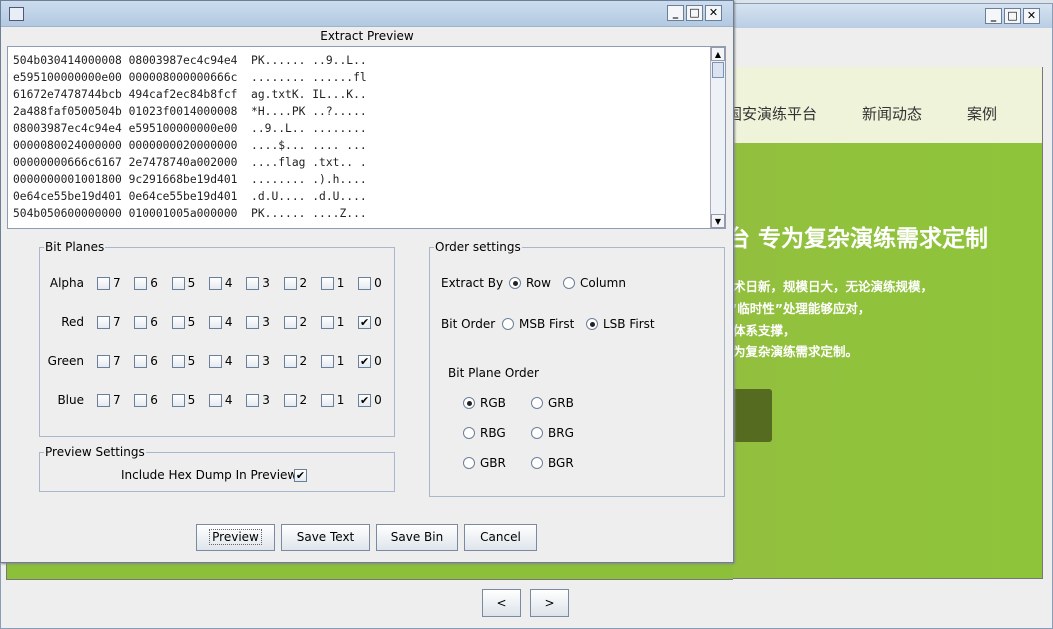  Describe the element at coordinates (892, 113) in the screenshot. I see `nav-item: 新闻动态` at that location.